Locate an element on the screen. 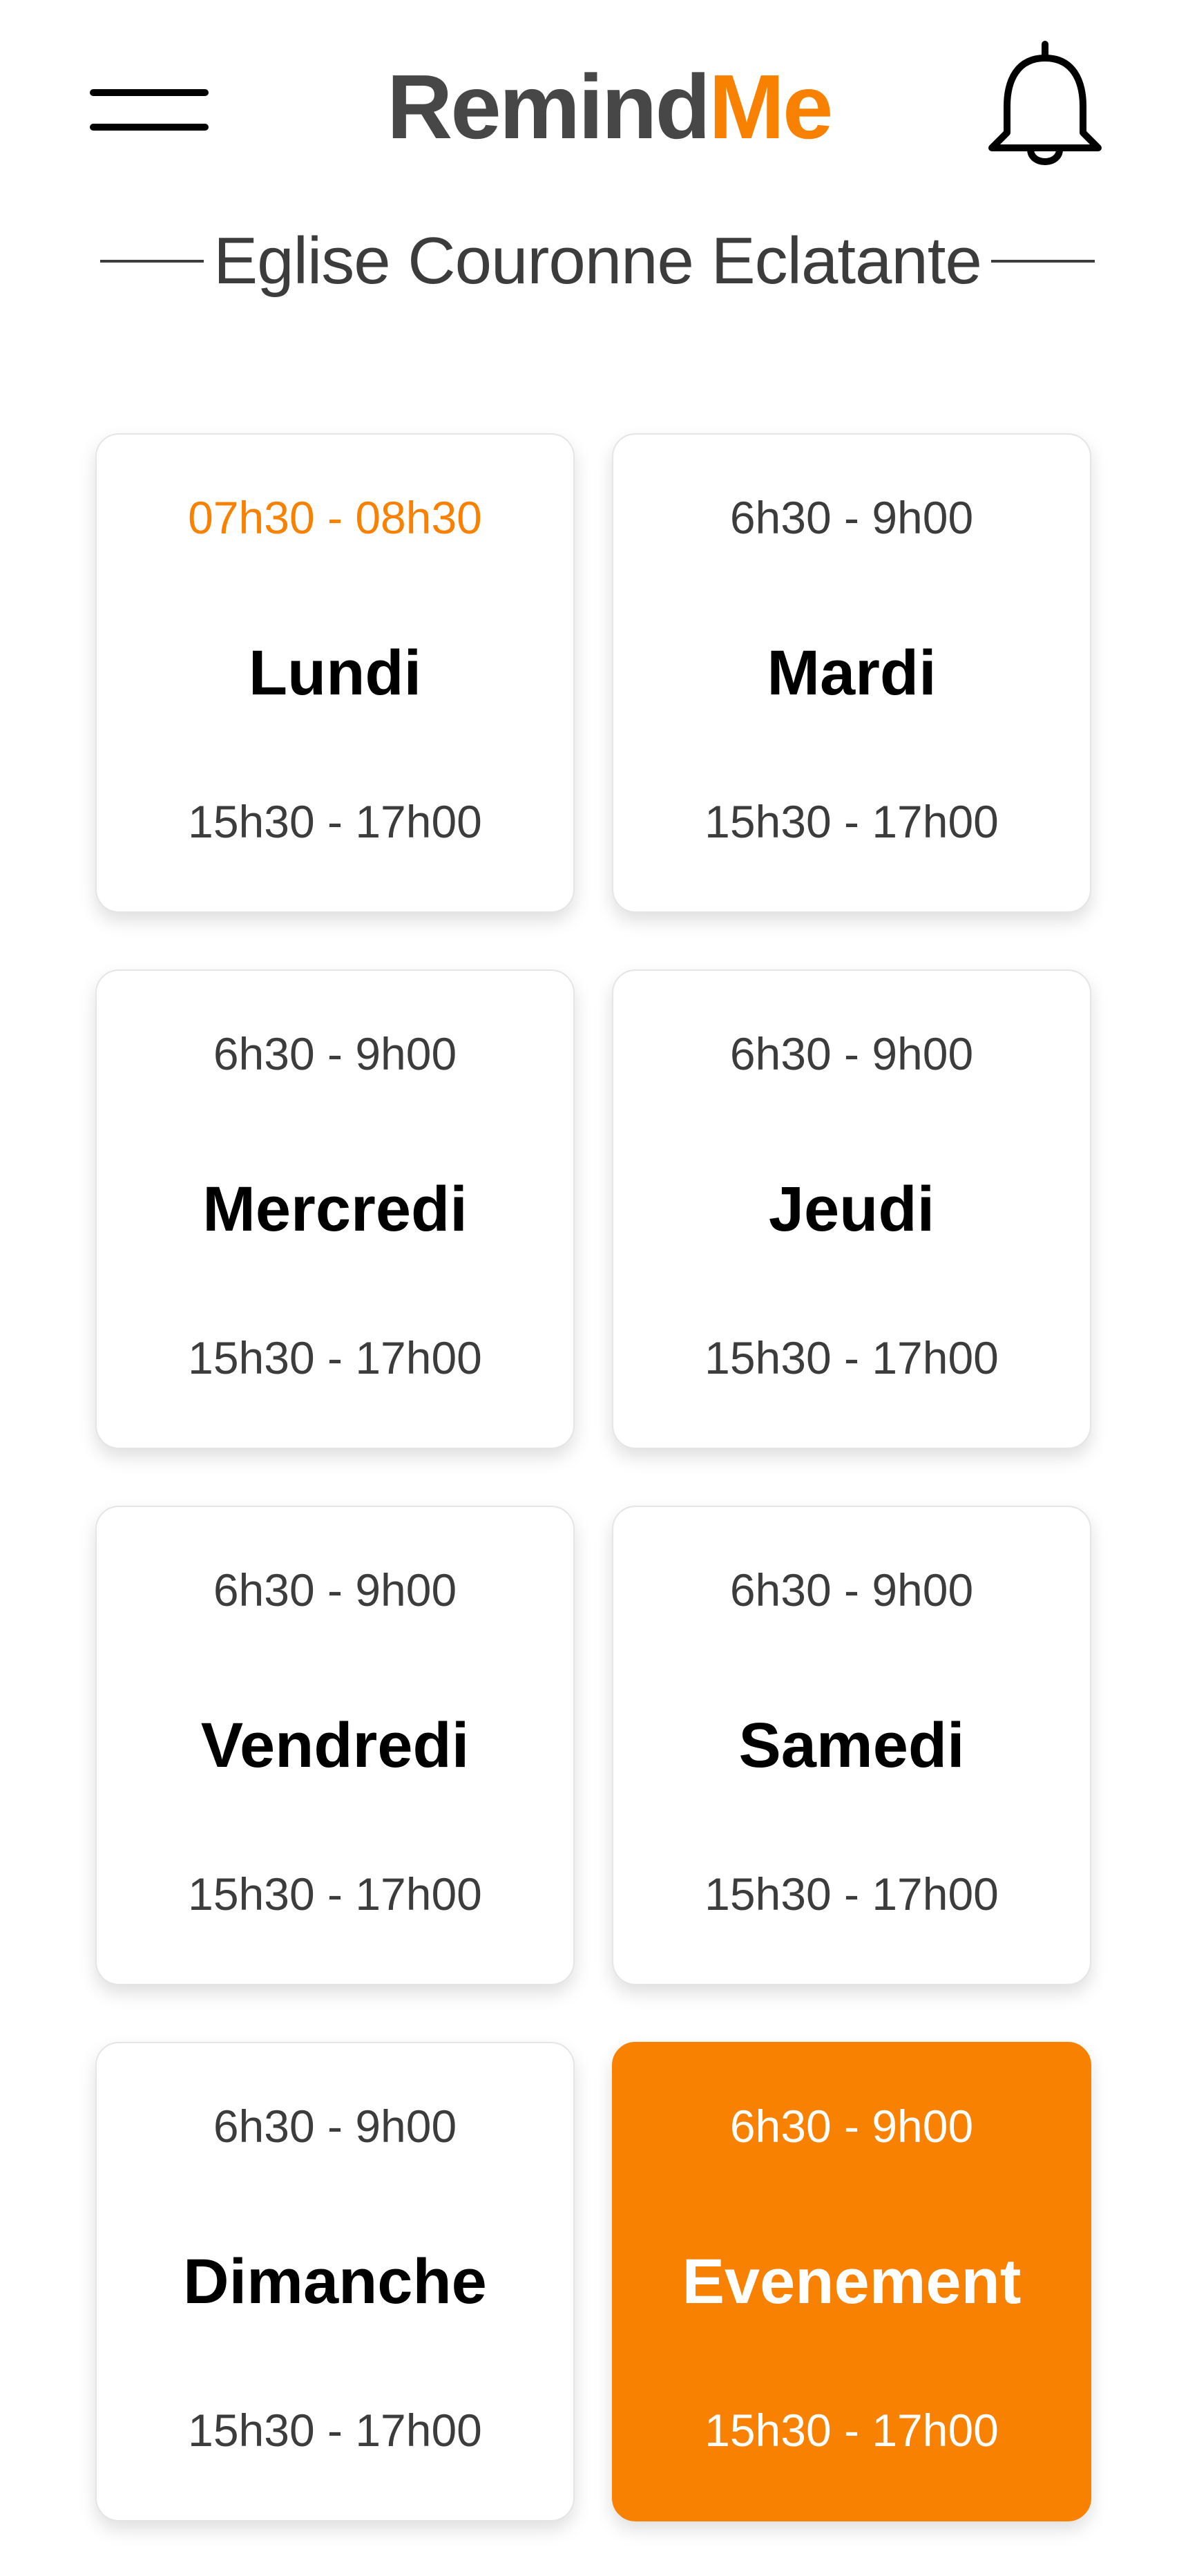 Image resolution: width=1188 pixels, height=2576 pixels. day-card-dimanche: 6h30 - 9h00 Dimanche 15h30 - 17h00 is located at coordinates (335, 2281).